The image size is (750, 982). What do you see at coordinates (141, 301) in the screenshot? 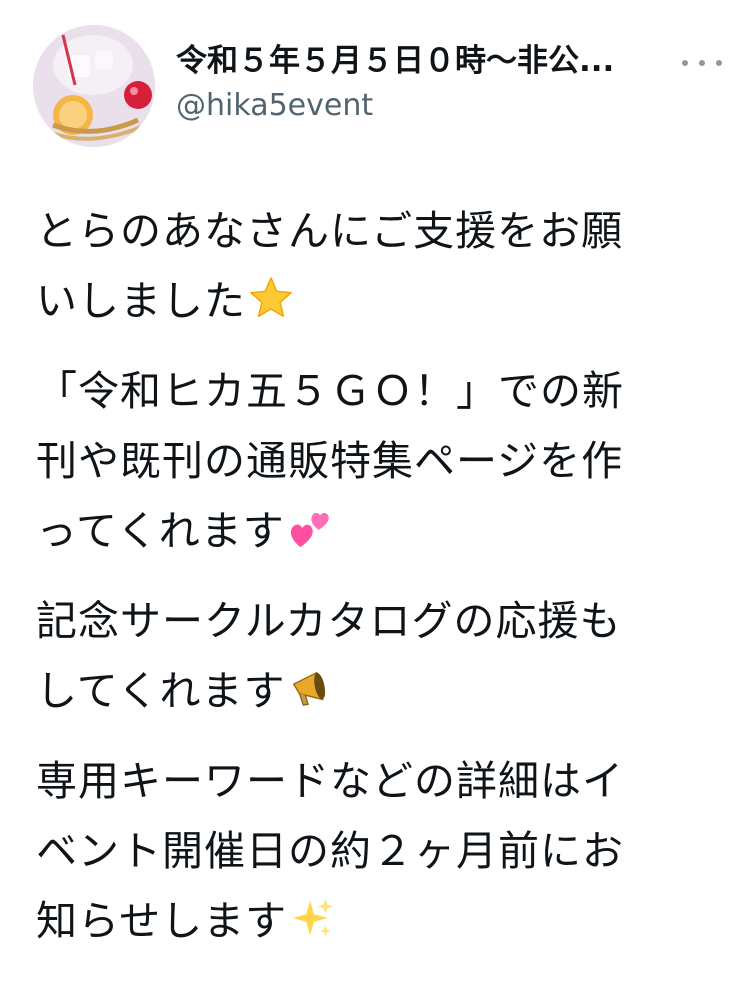
I see `tweet-line: いしました` at bounding box center [141, 301].